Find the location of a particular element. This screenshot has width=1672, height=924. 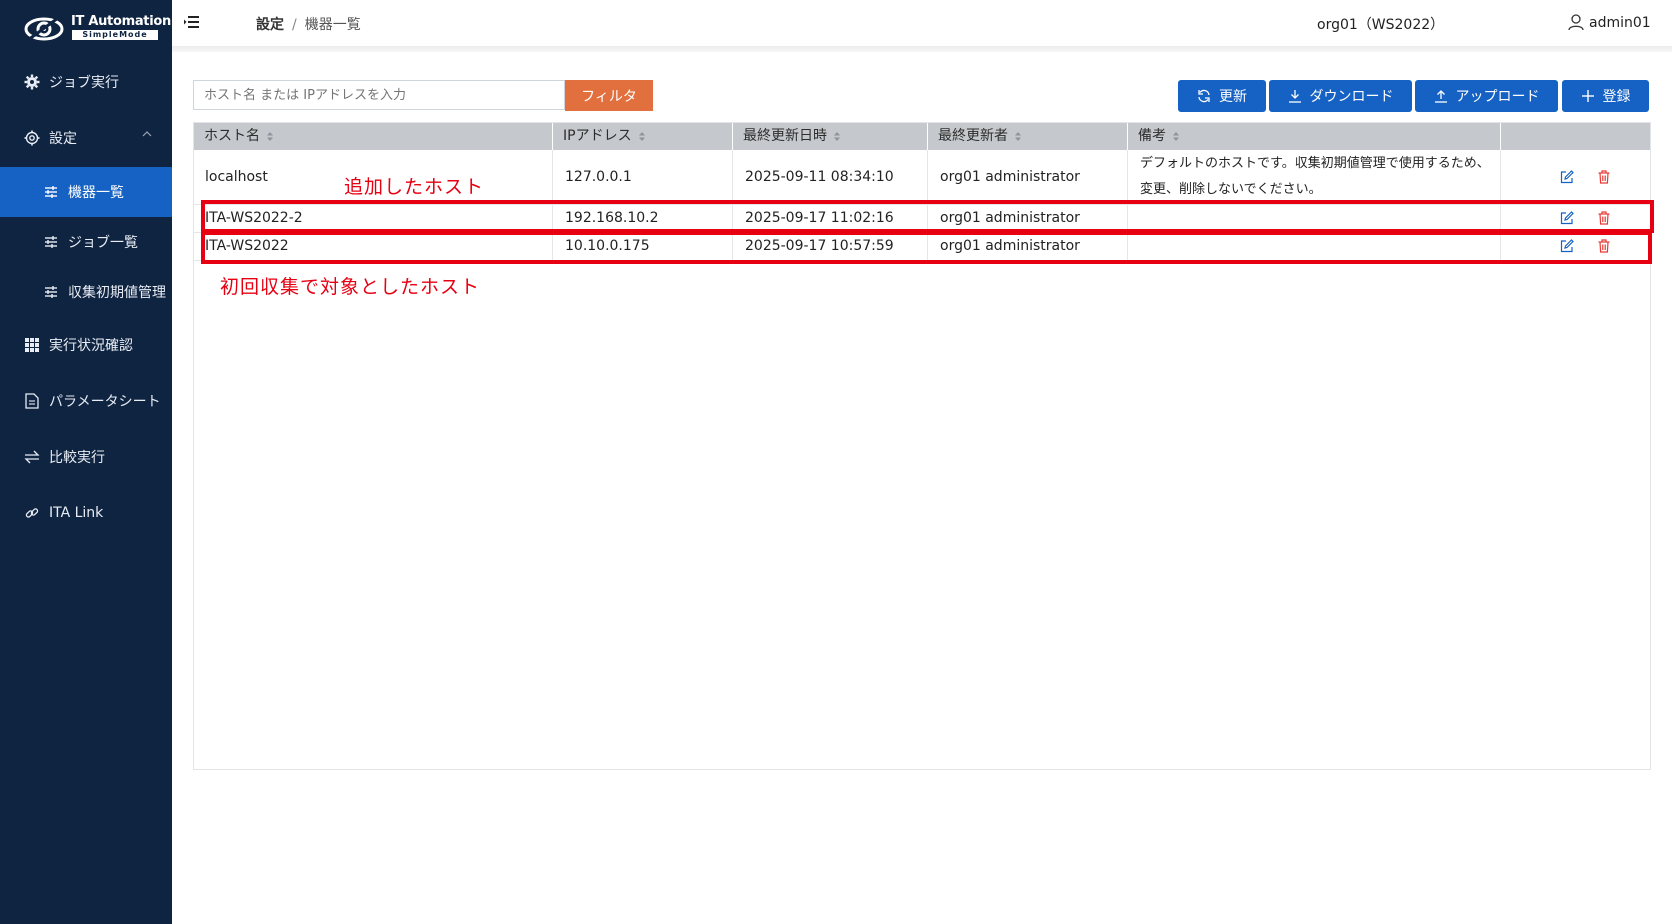

sidebar-item-label: パラメータシート is located at coordinates (105, 402).